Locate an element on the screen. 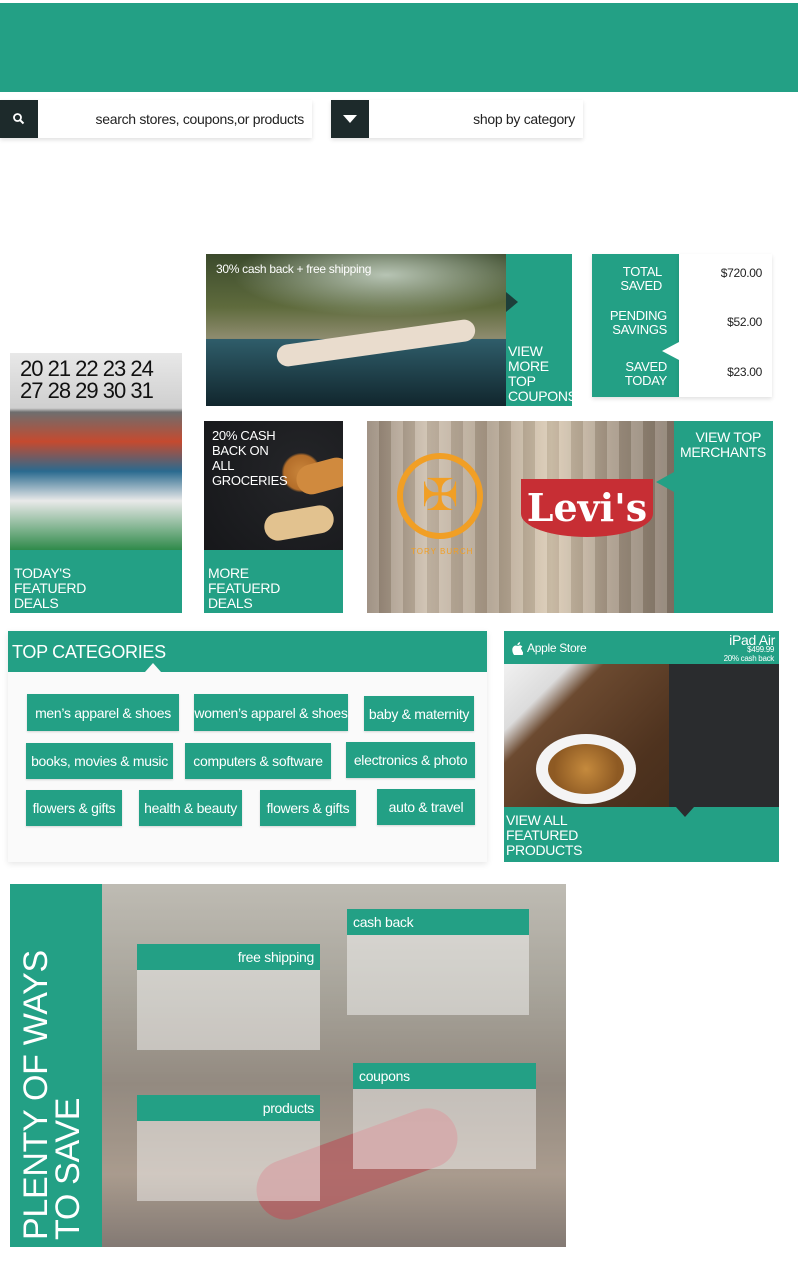 Image resolution: width=801 pixels, height=1265 pixels. category-label: shop by category is located at coordinates (473, 119).